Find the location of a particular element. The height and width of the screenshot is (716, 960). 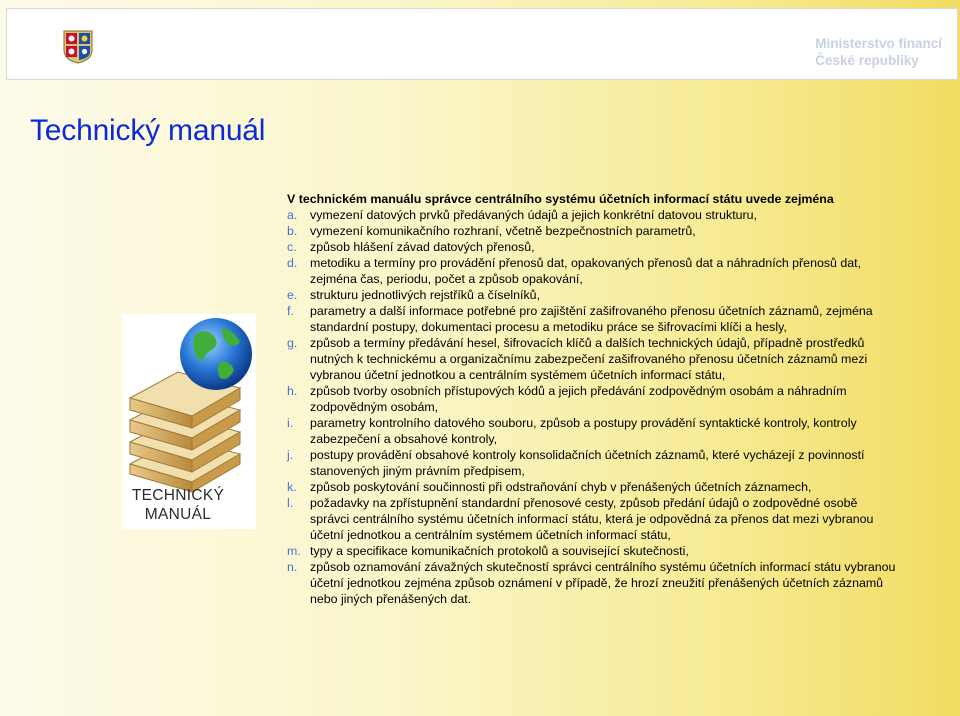

list-marker: k. is located at coordinates (292, 487).